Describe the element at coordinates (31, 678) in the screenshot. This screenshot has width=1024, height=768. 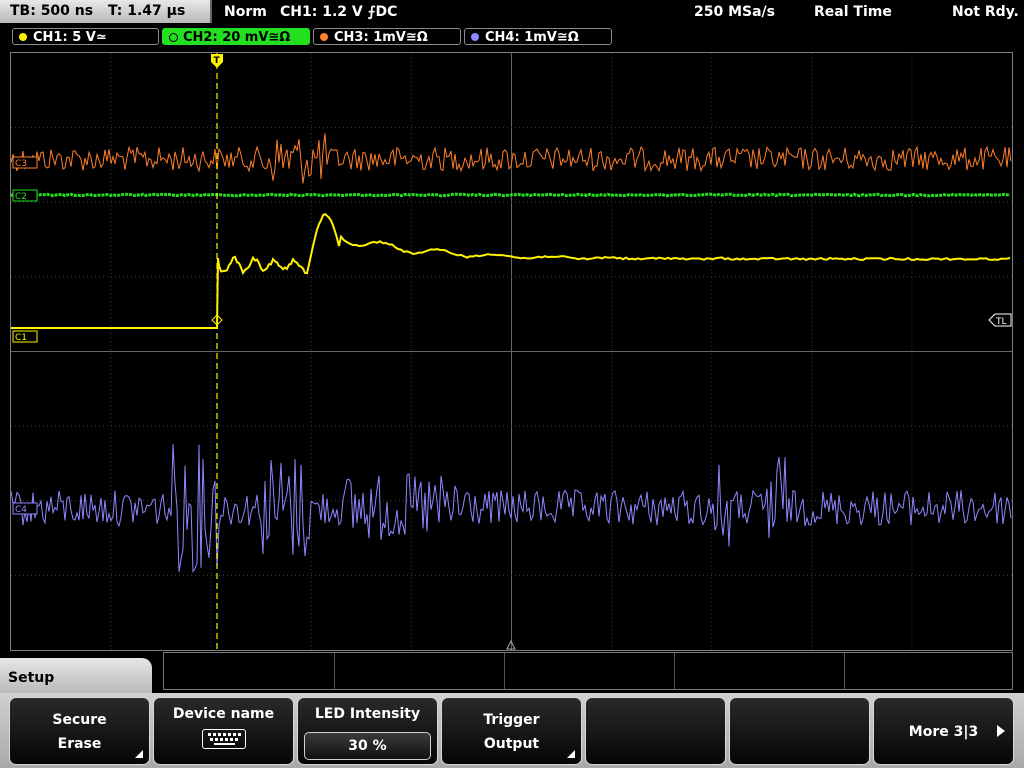
I see `menu-title: Setup` at that location.